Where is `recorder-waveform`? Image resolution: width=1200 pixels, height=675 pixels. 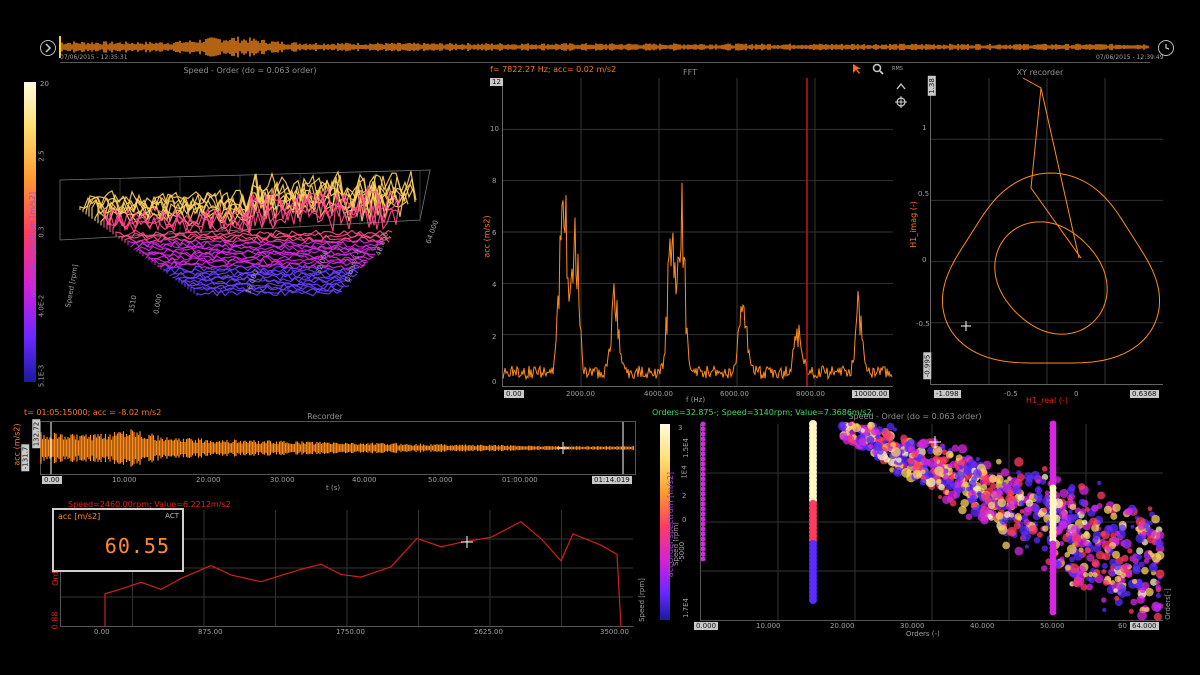 recorder-waveform is located at coordinates (337, 448).